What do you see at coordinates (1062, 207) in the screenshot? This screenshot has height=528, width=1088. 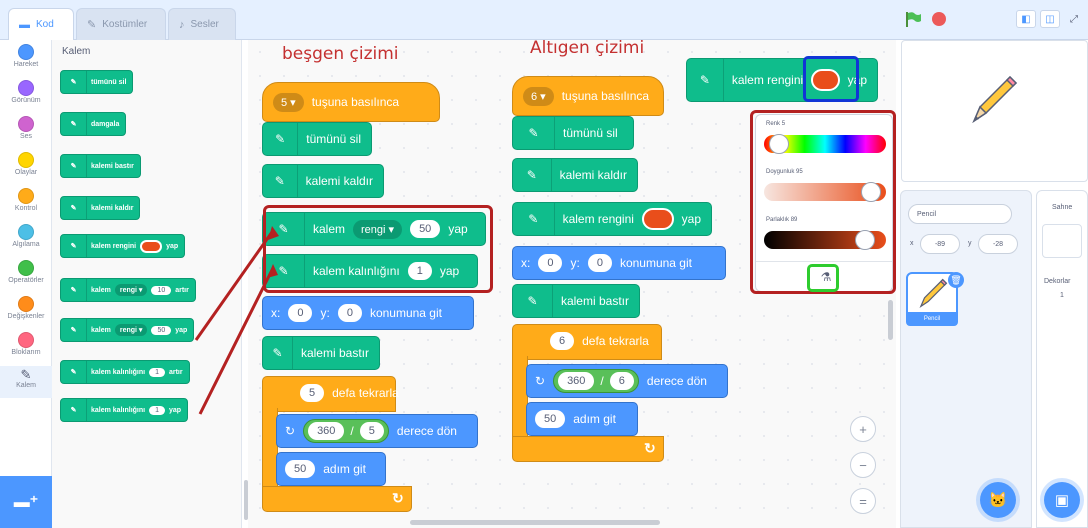 I see `stage-pane-title: Sahne` at bounding box center [1062, 207].